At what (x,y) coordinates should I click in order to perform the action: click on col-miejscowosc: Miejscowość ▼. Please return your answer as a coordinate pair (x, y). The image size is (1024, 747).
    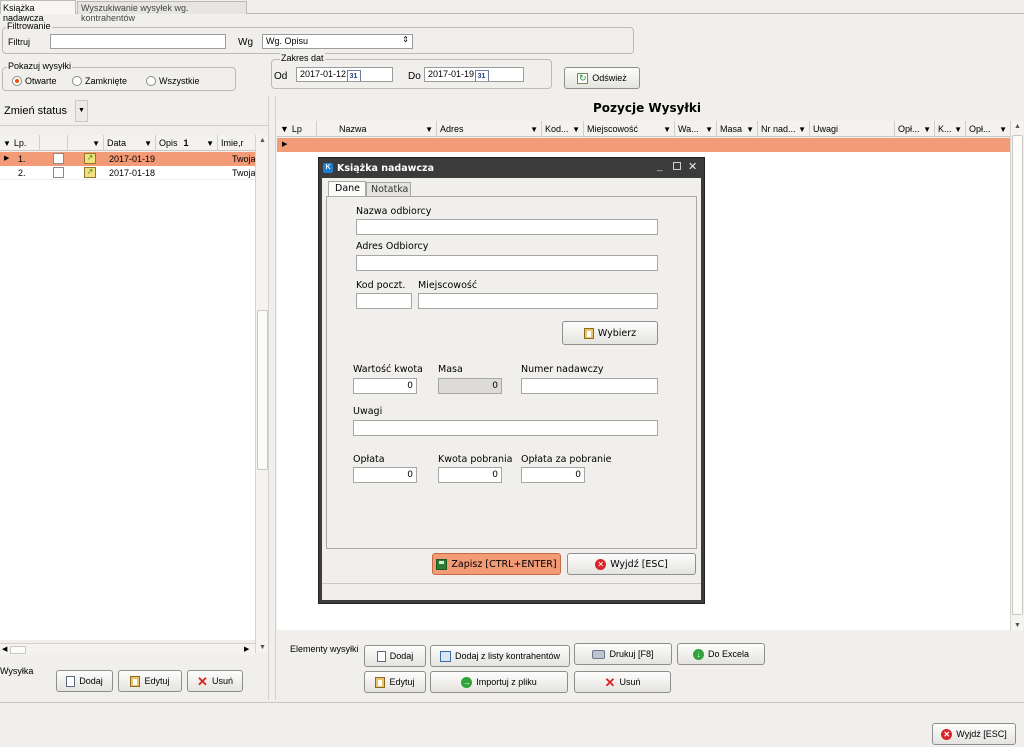
    Looking at the image, I should click on (629, 129).